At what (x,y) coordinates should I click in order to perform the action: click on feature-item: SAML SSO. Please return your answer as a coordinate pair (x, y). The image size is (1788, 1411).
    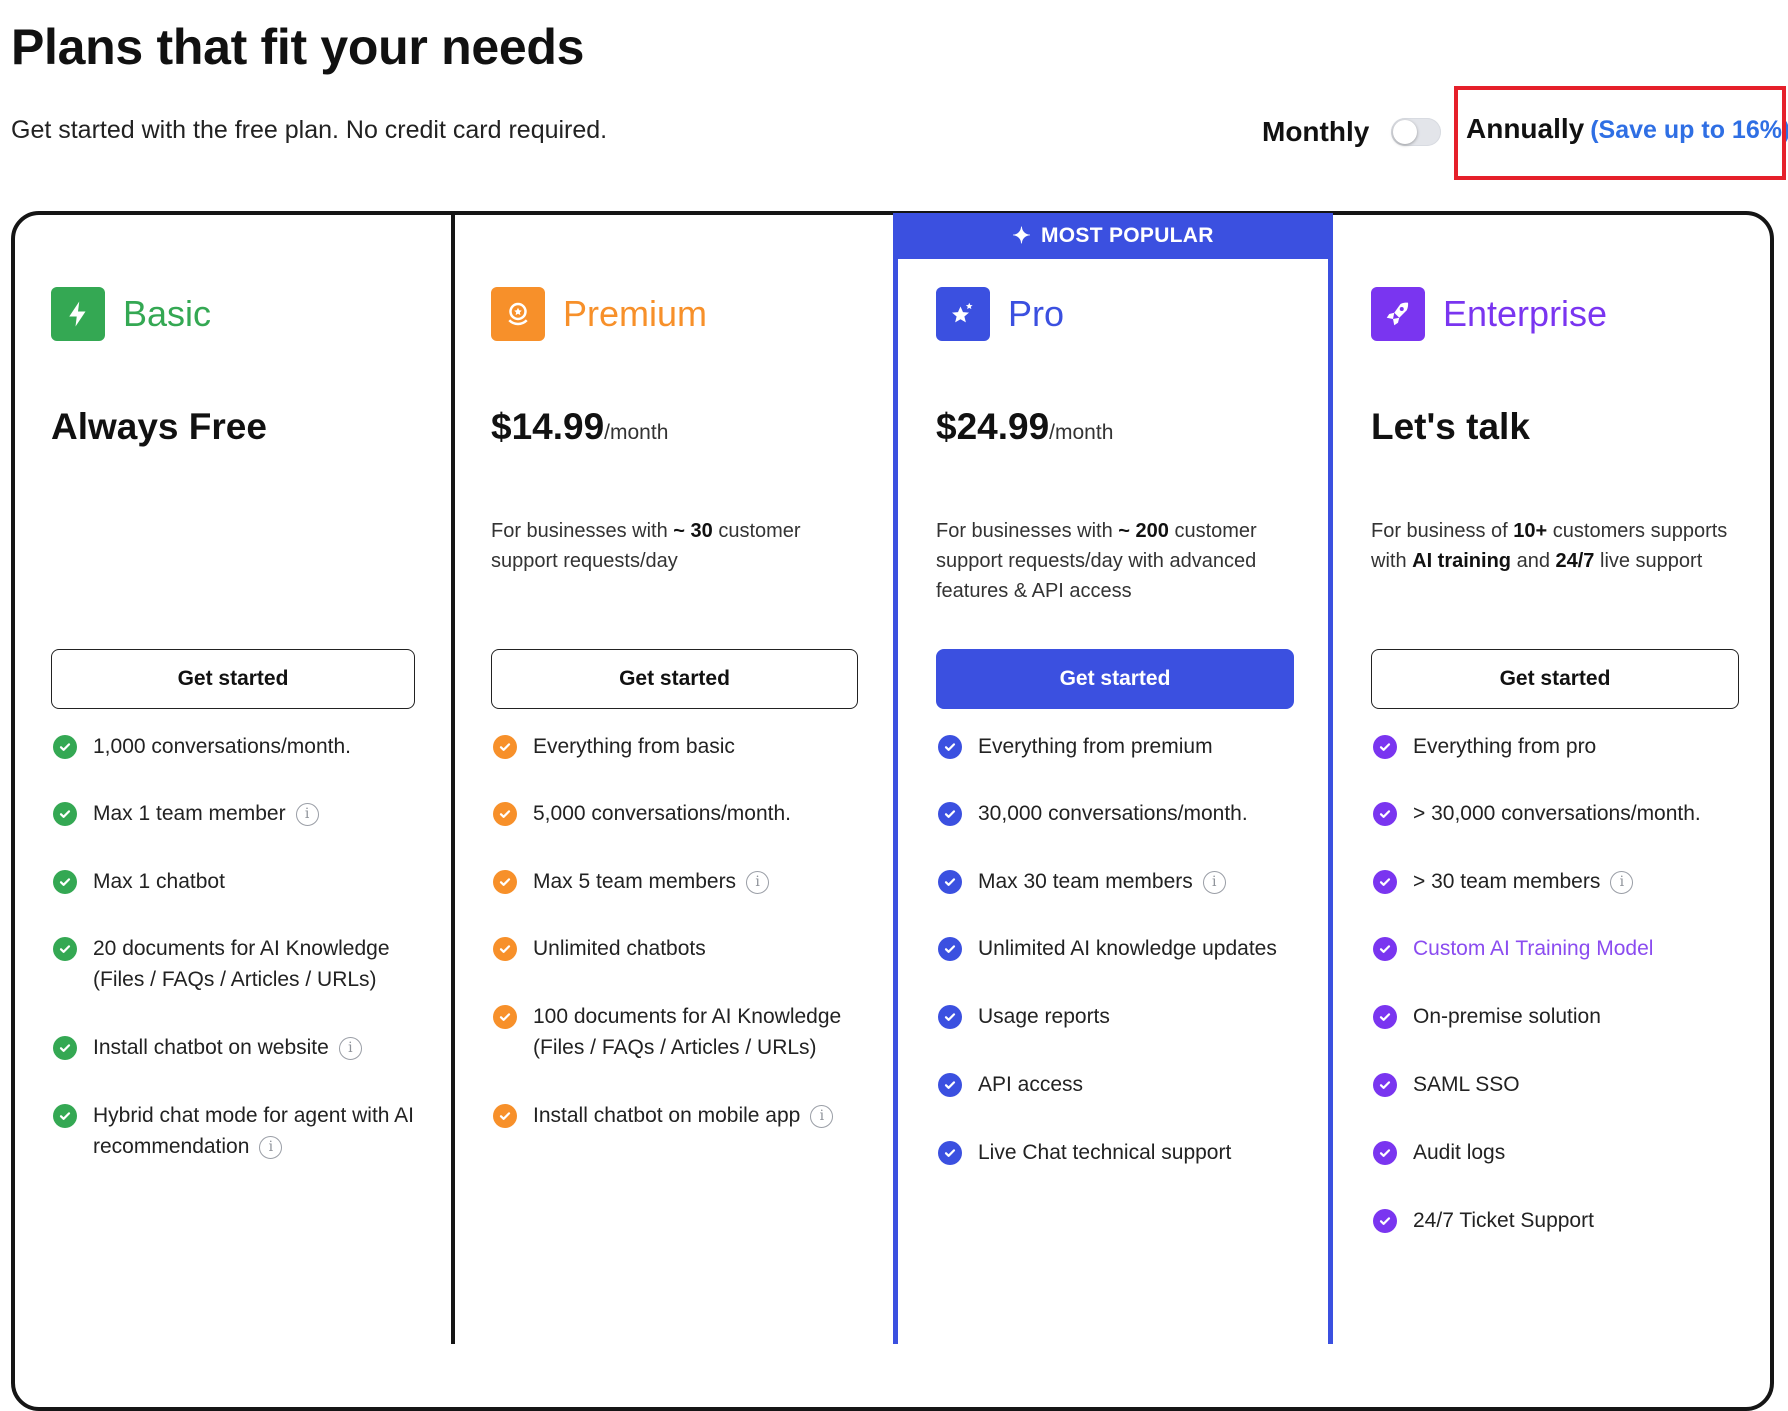
    Looking at the image, I should click on (1555, 1084).